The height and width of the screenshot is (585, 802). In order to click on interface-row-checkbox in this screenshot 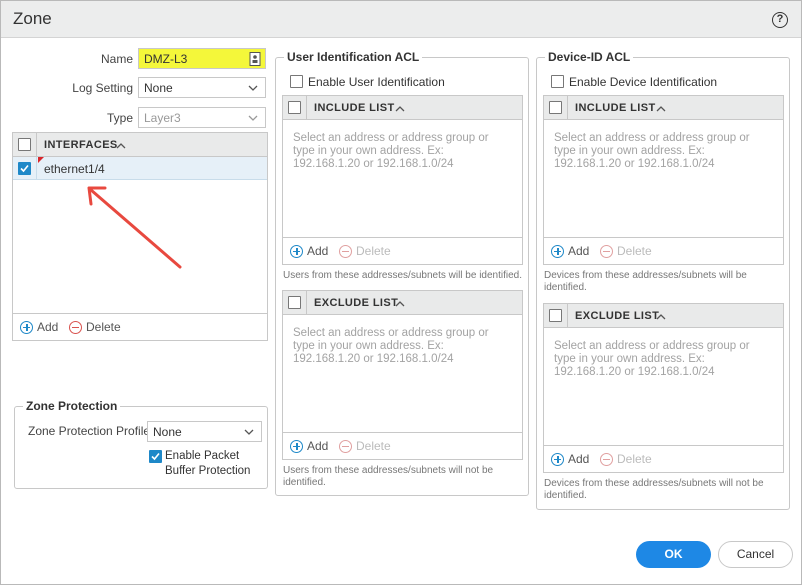, I will do `click(24, 168)`.